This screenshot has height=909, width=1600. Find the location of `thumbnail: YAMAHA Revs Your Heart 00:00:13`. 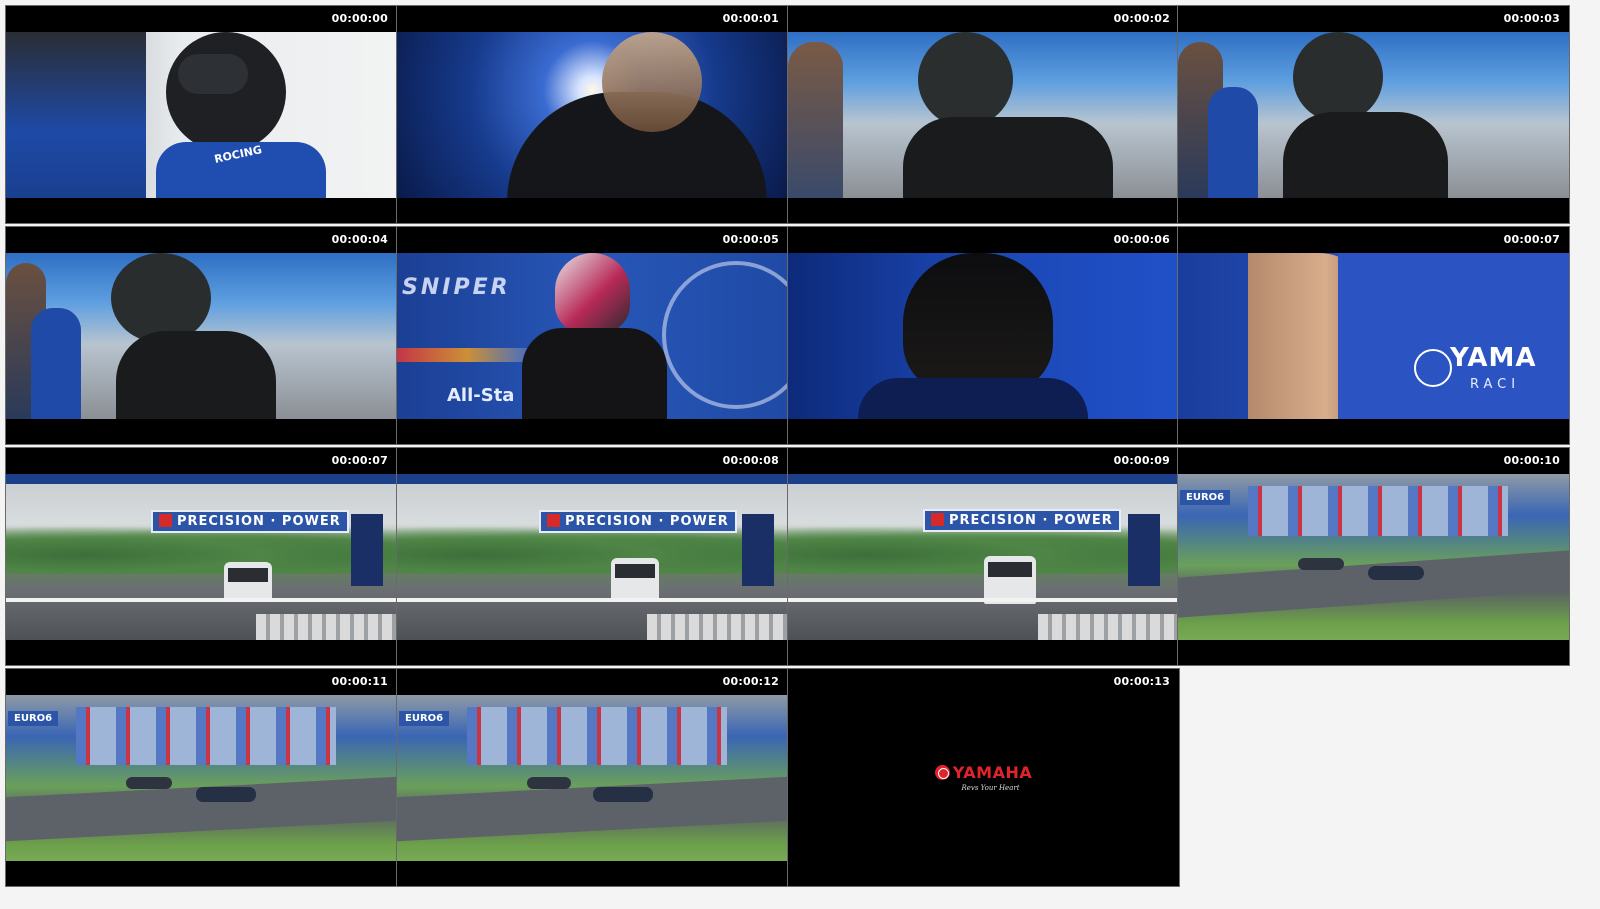

thumbnail: YAMAHA Revs Your Heart 00:00:13 is located at coordinates (983, 777).